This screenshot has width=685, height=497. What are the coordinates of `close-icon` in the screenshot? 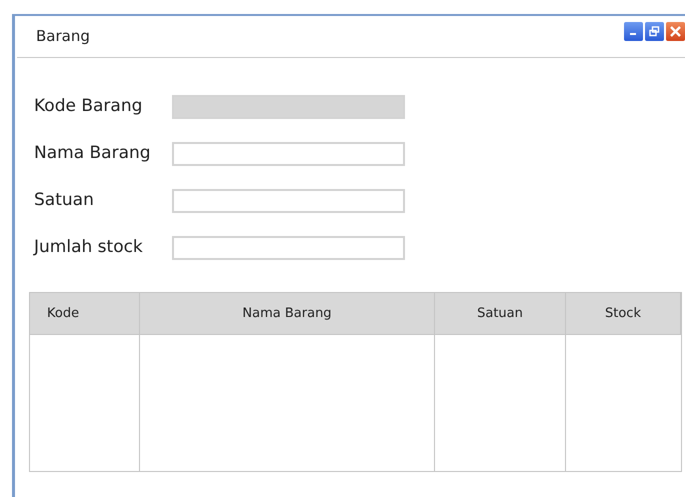 It's located at (675, 31).